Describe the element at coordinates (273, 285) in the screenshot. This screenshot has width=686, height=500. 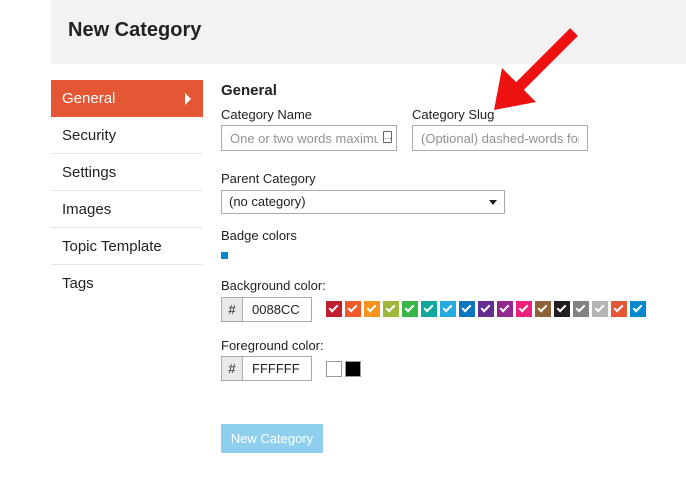
I see `background-color-label: Background color:` at that location.